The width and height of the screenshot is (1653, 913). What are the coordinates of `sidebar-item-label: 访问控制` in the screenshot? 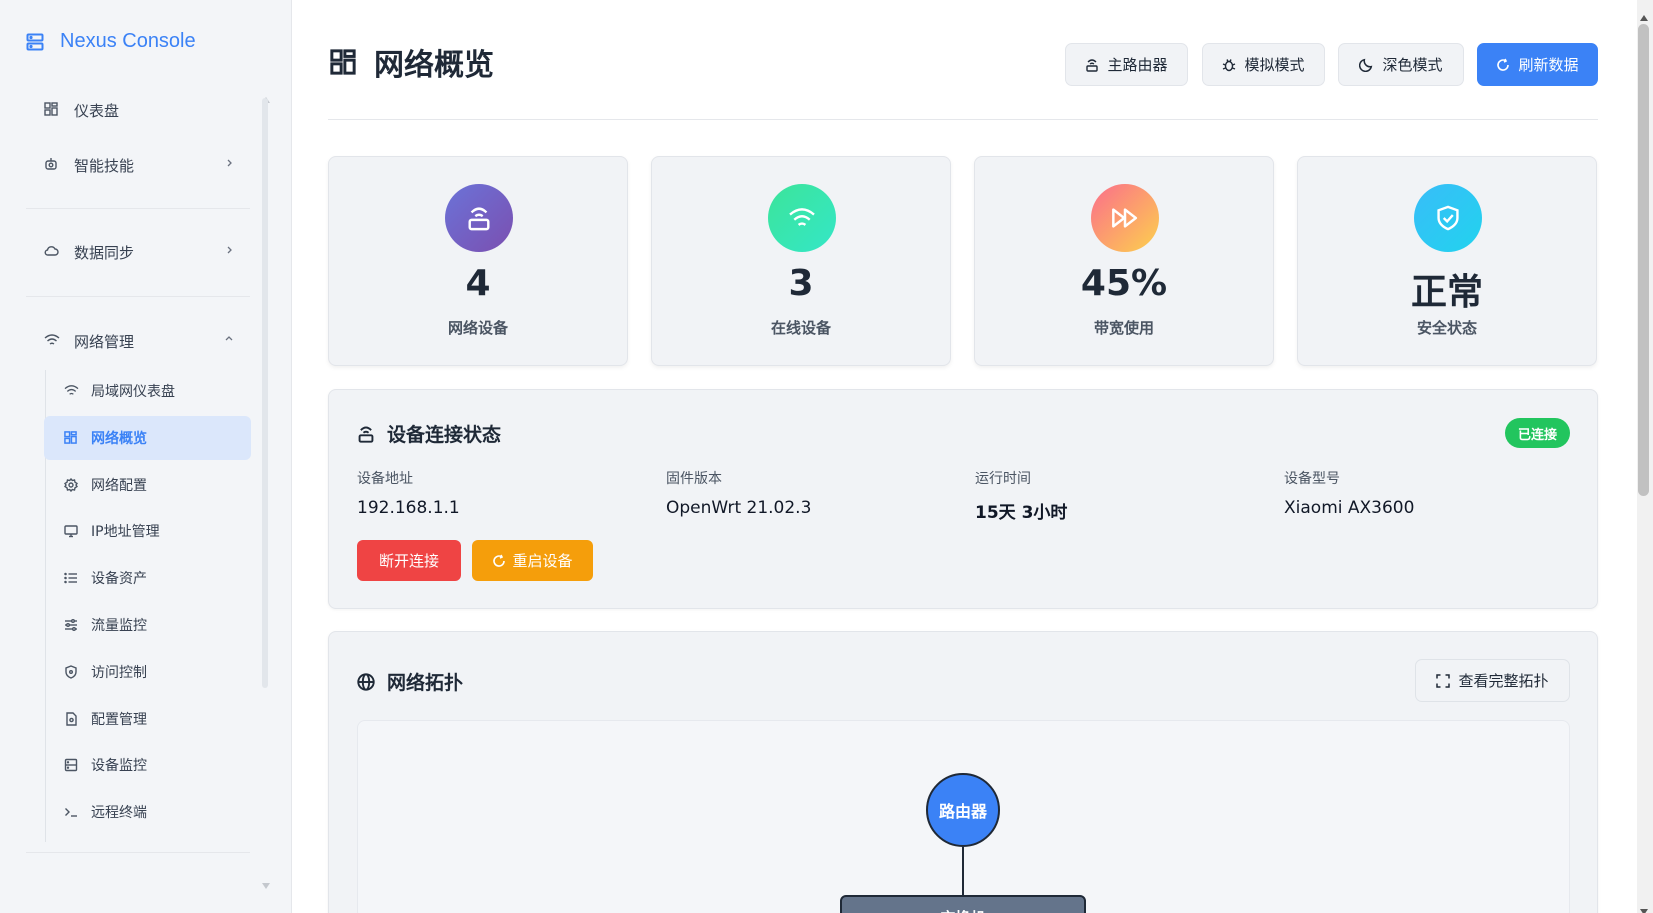 It's located at (119, 673).